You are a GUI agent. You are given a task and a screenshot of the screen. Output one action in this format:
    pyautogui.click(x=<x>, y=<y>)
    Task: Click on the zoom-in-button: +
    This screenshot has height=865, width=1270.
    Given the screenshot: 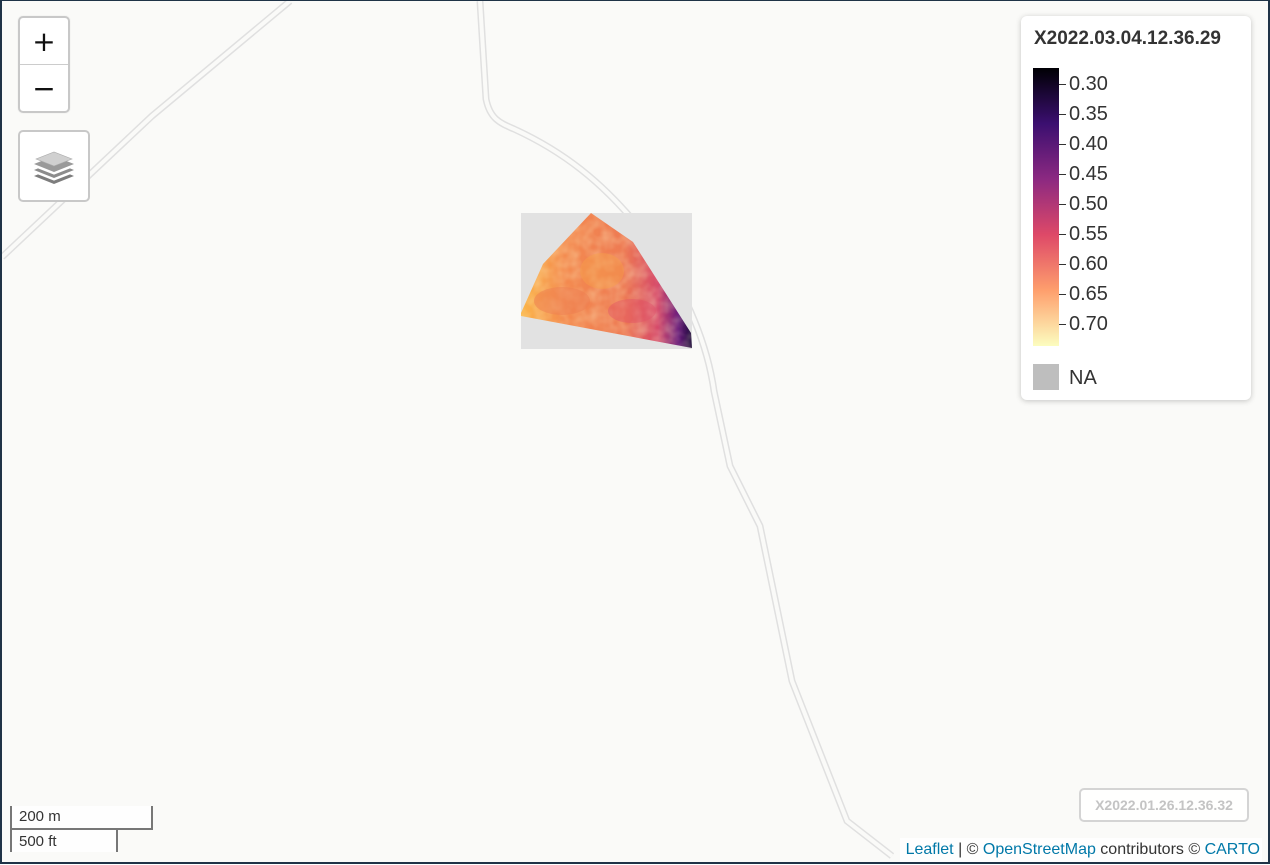 What is the action you would take?
    pyautogui.click(x=44, y=41)
    